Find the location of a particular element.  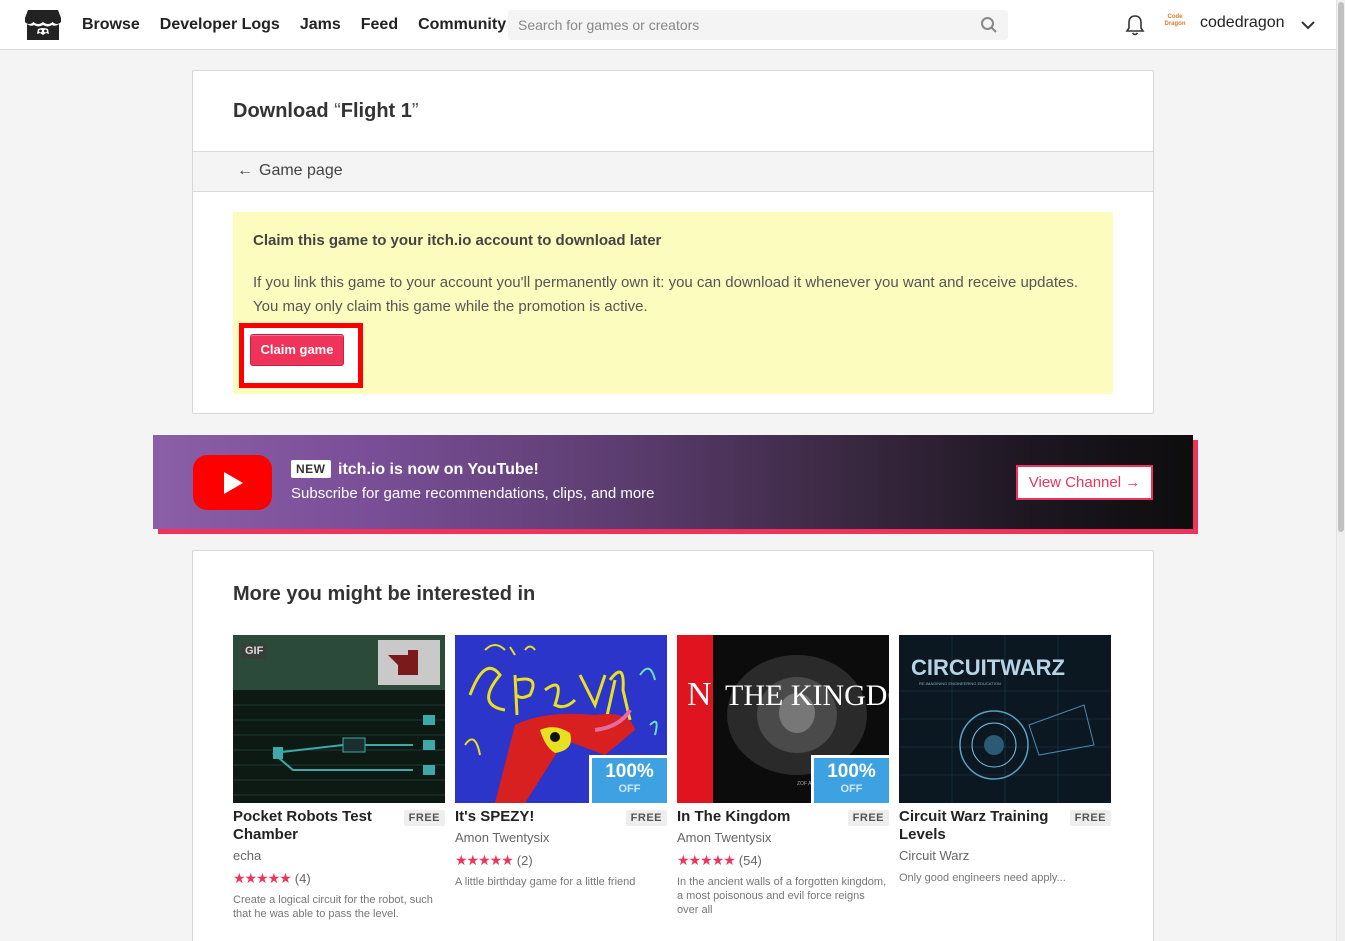

svg-text: THE KINGDOM is located at coordinates (807, 695).